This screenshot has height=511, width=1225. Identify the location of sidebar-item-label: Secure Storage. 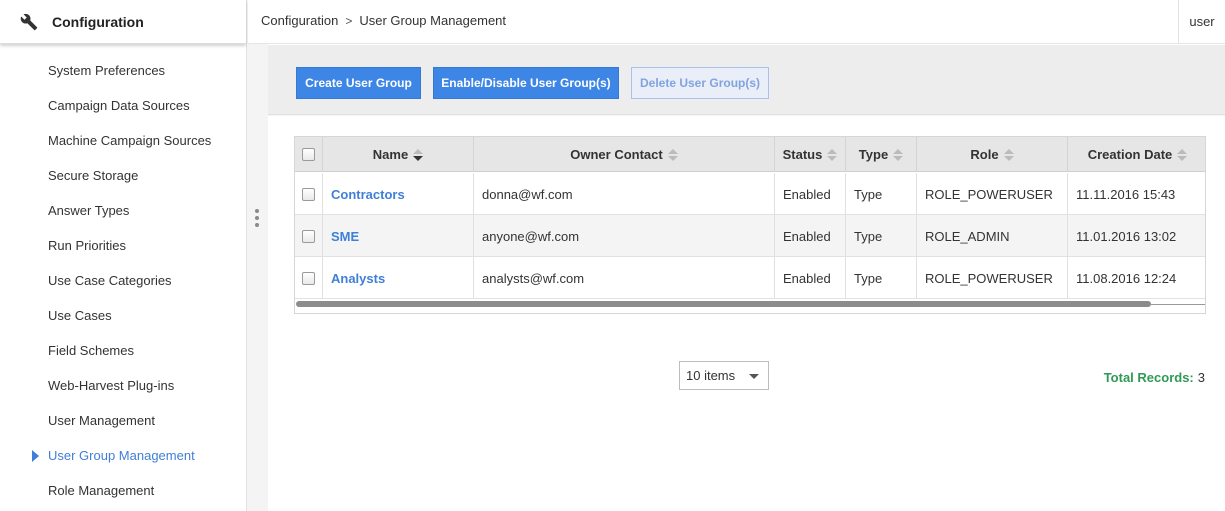
(93, 175).